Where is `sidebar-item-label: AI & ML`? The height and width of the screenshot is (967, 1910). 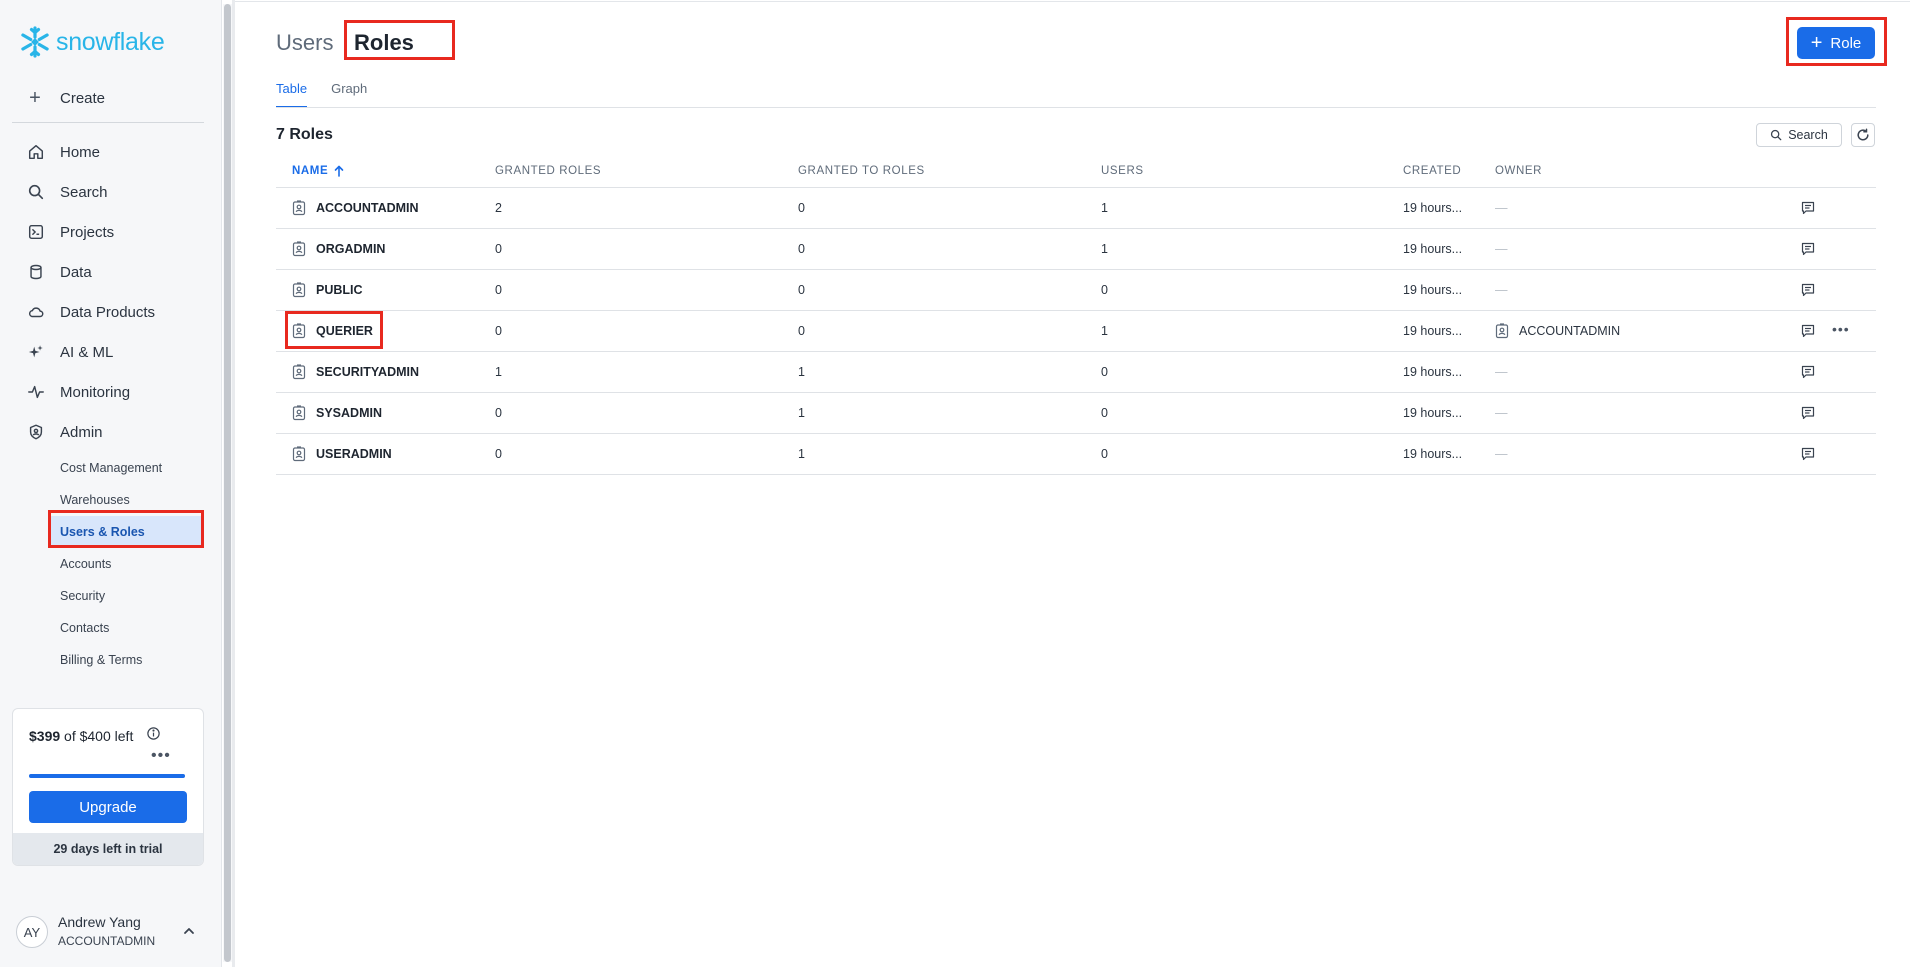 sidebar-item-label: AI & ML is located at coordinates (87, 352).